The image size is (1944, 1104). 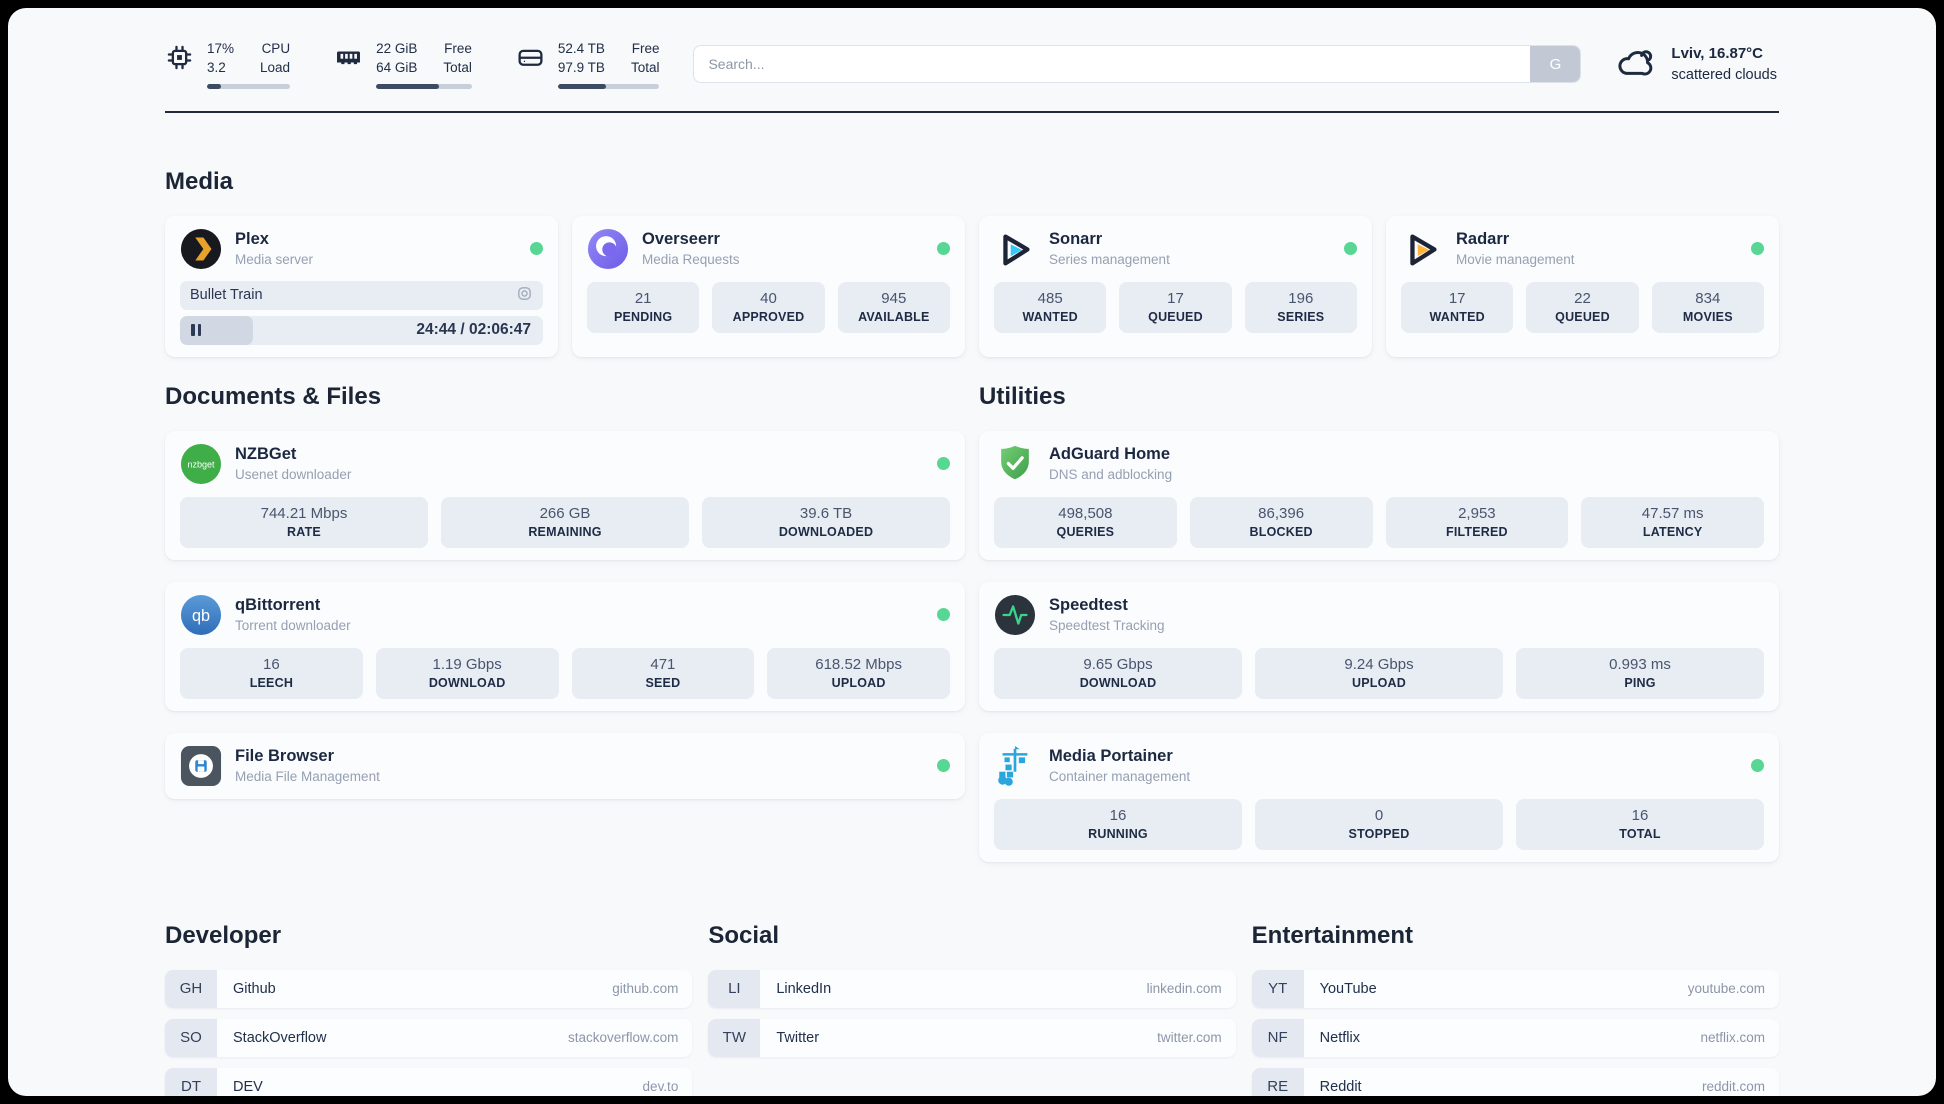 What do you see at coordinates (1640, 682) in the screenshot?
I see `stat-label: PING` at bounding box center [1640, 682].